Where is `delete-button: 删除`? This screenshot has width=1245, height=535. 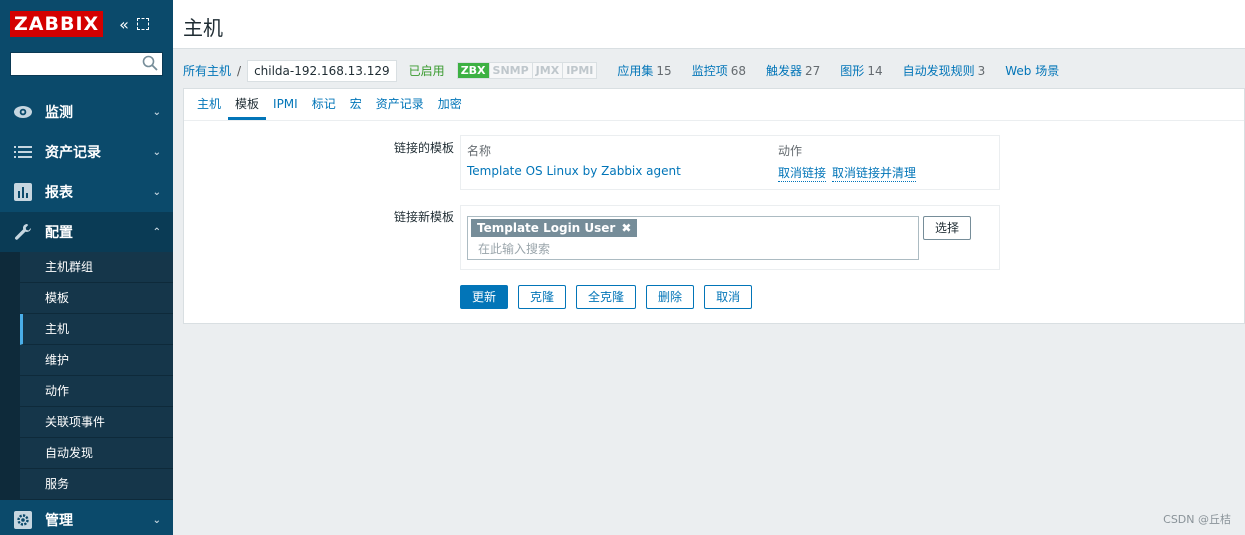
delete-button: 删除 is located at coordinates (670, 297).